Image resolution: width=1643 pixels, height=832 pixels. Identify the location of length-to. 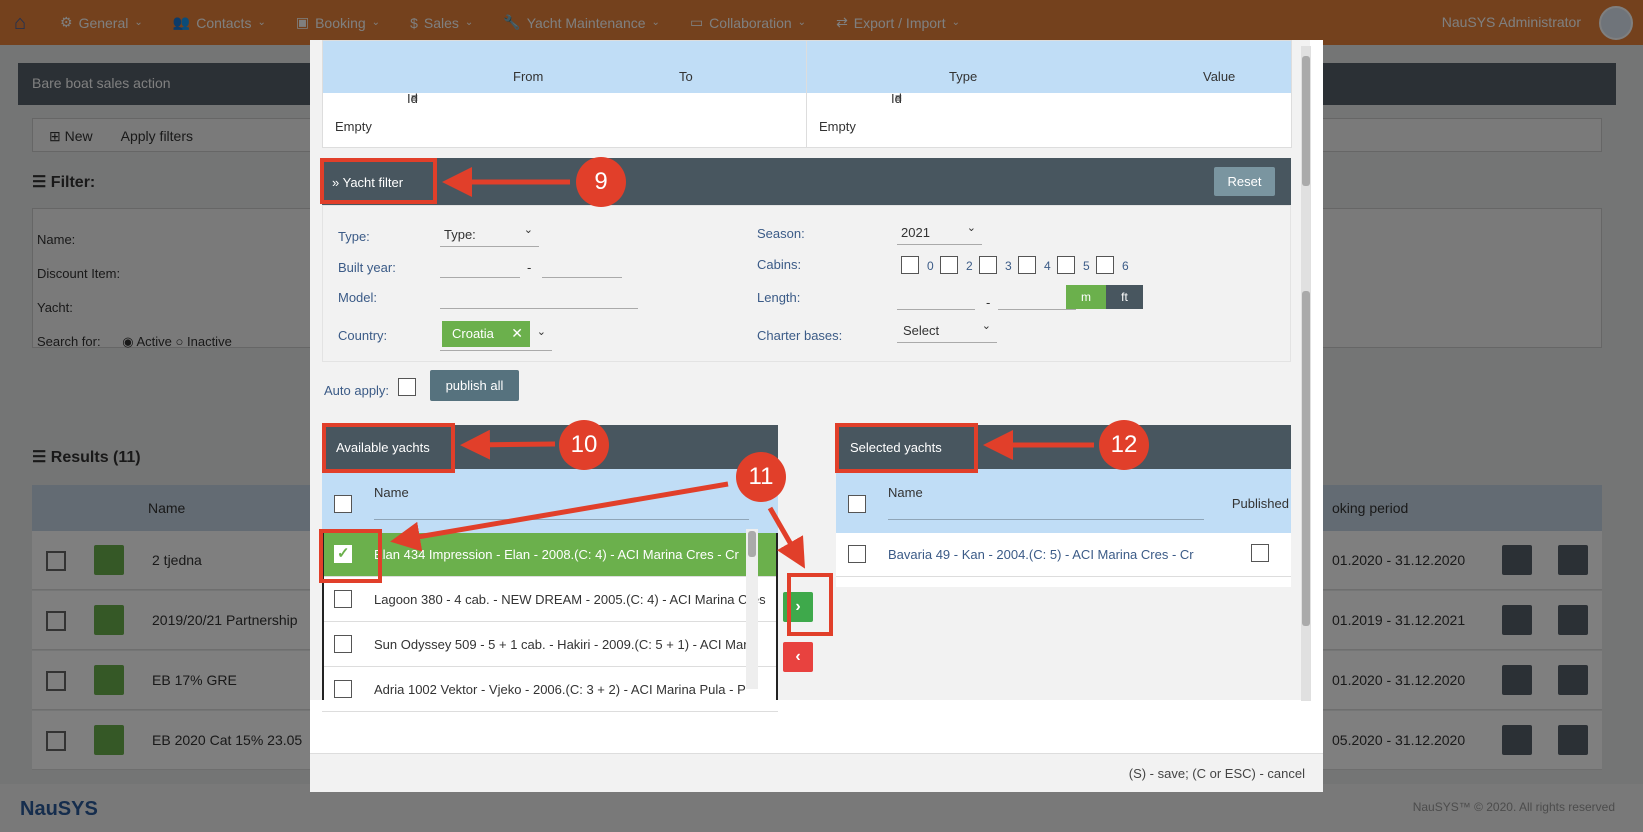
(1037, 298).